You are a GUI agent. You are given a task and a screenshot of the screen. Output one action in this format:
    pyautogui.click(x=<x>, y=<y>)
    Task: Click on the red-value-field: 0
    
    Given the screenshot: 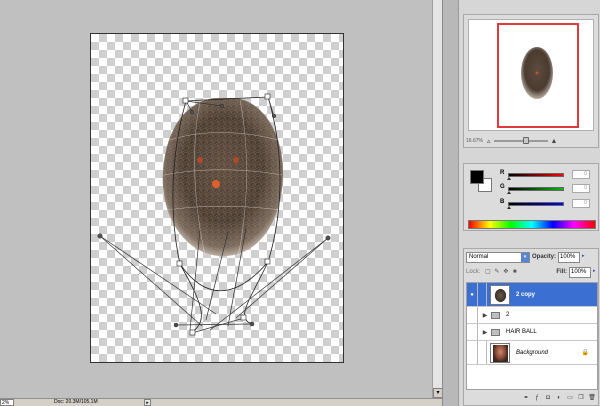 What is the action you would take?
    pyautogui.click(x=581, y=174)
    